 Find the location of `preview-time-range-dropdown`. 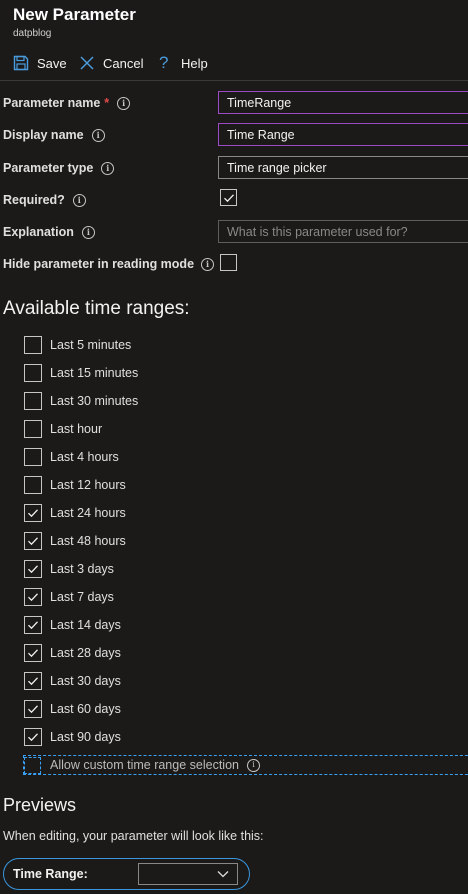

preview-time-range-dropdown is located at coordinates (188, 874).